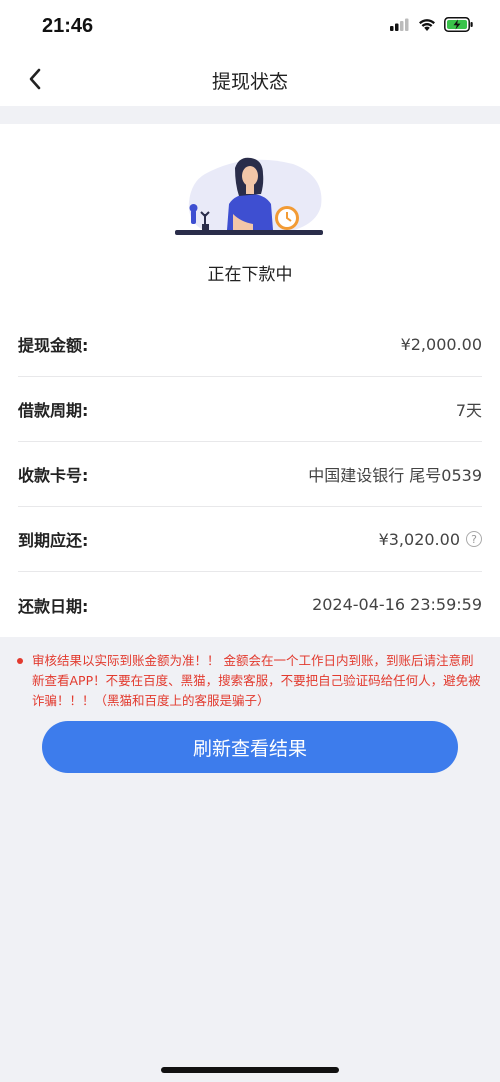  Describe the element at coordinates (250, 344) in the screenshot. I see `row-withdraw-amount: 提现金额: ¥2,000.00` at that location.